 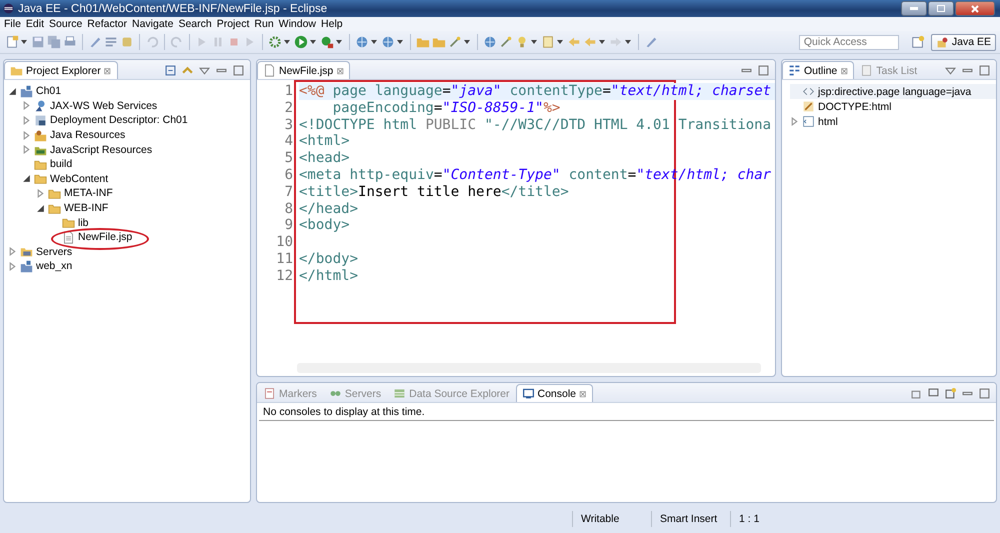 What do you see at coordinates (173, 8) in the screenshot?
I see `window-title: Java EE - Ch01/WebContent/WEB-INF/NewFile.jsp - Eclipse` at bounding box center [173, 8].